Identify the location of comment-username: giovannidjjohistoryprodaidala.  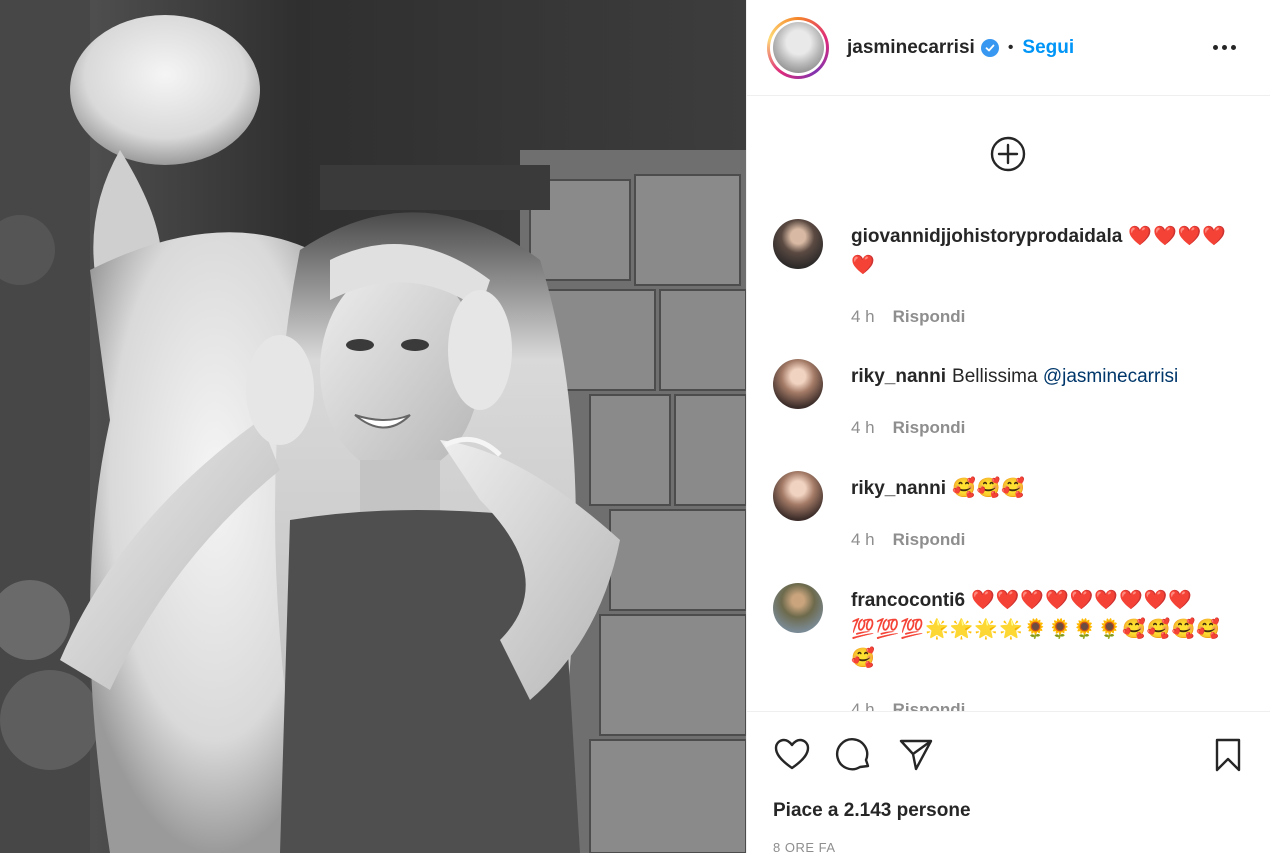
(986, 236).